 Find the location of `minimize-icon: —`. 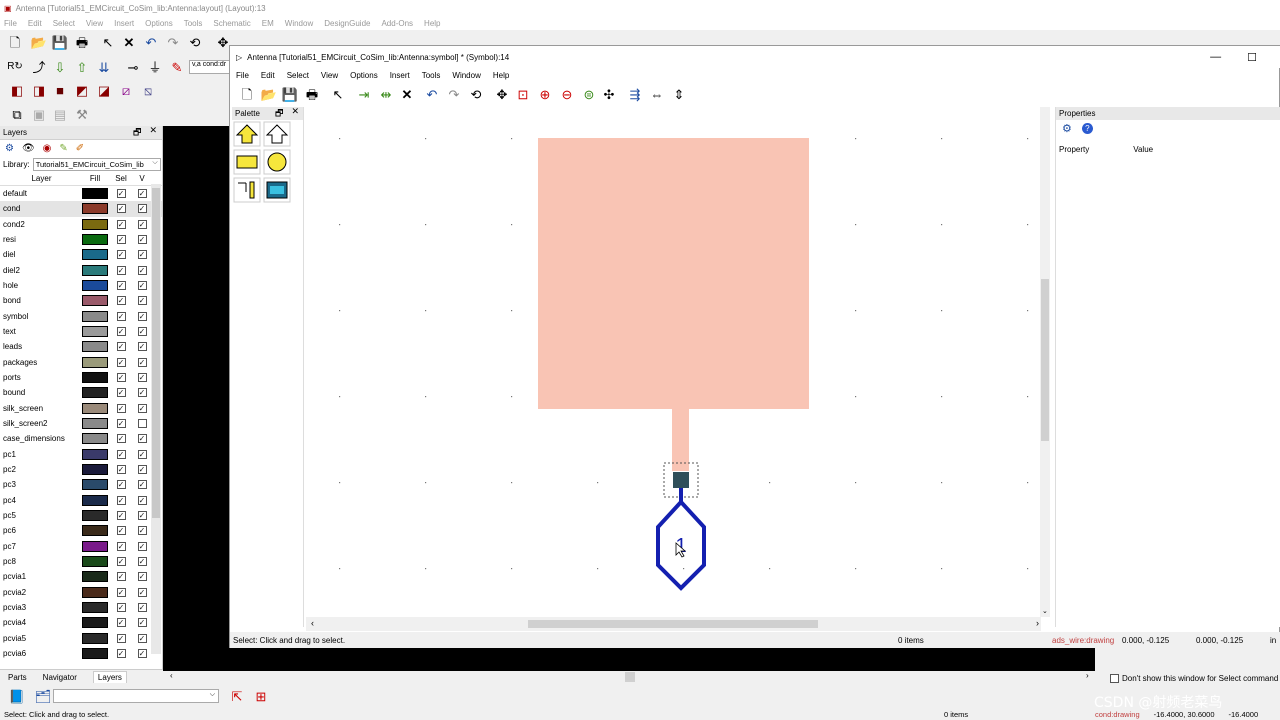

minimize-icon: — is located at coordinates (1215, 57).